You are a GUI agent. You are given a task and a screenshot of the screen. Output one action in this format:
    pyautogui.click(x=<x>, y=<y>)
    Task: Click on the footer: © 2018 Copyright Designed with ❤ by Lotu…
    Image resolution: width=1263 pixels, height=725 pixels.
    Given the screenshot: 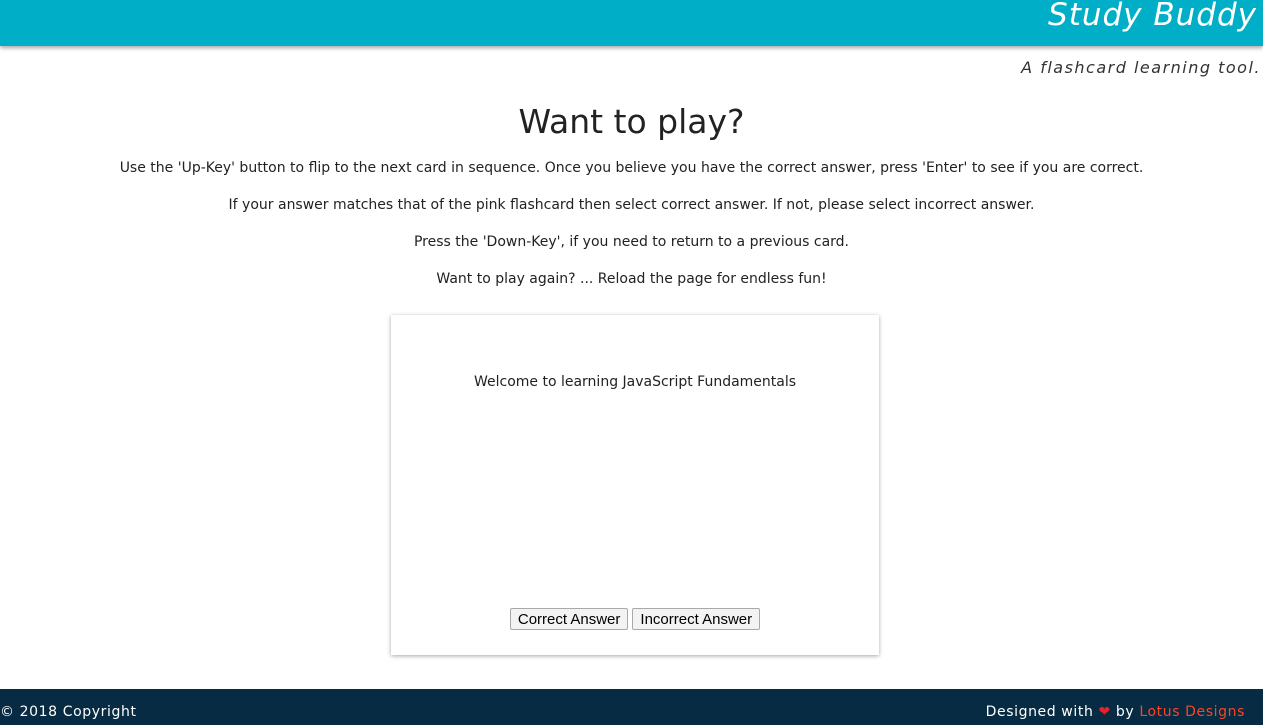 What is the action you would take?
    pyautogui.click(x=631, y=707)
    